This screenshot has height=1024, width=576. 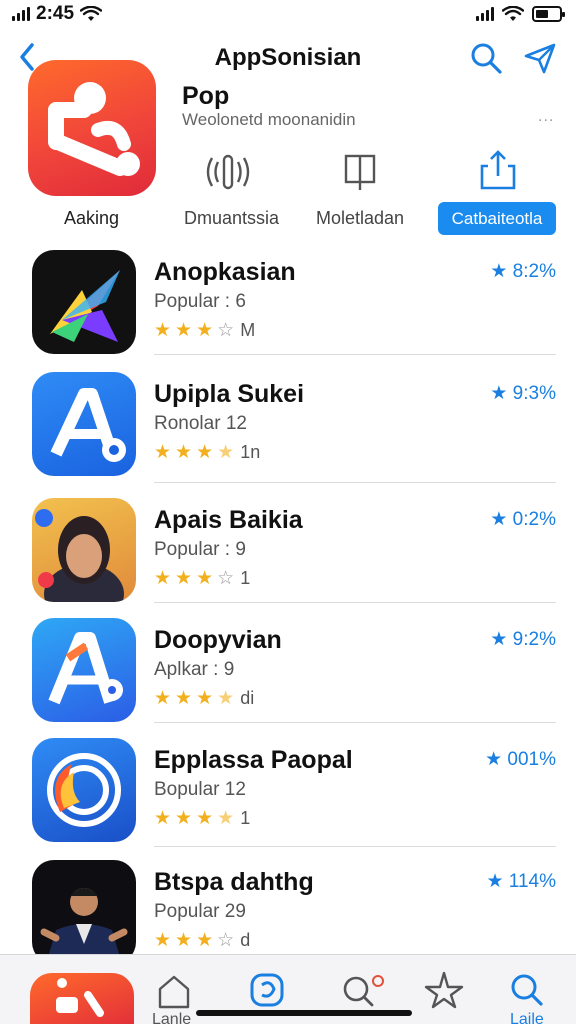 I want to click on app-title: Anopkasian, so click(x=225, y=272).